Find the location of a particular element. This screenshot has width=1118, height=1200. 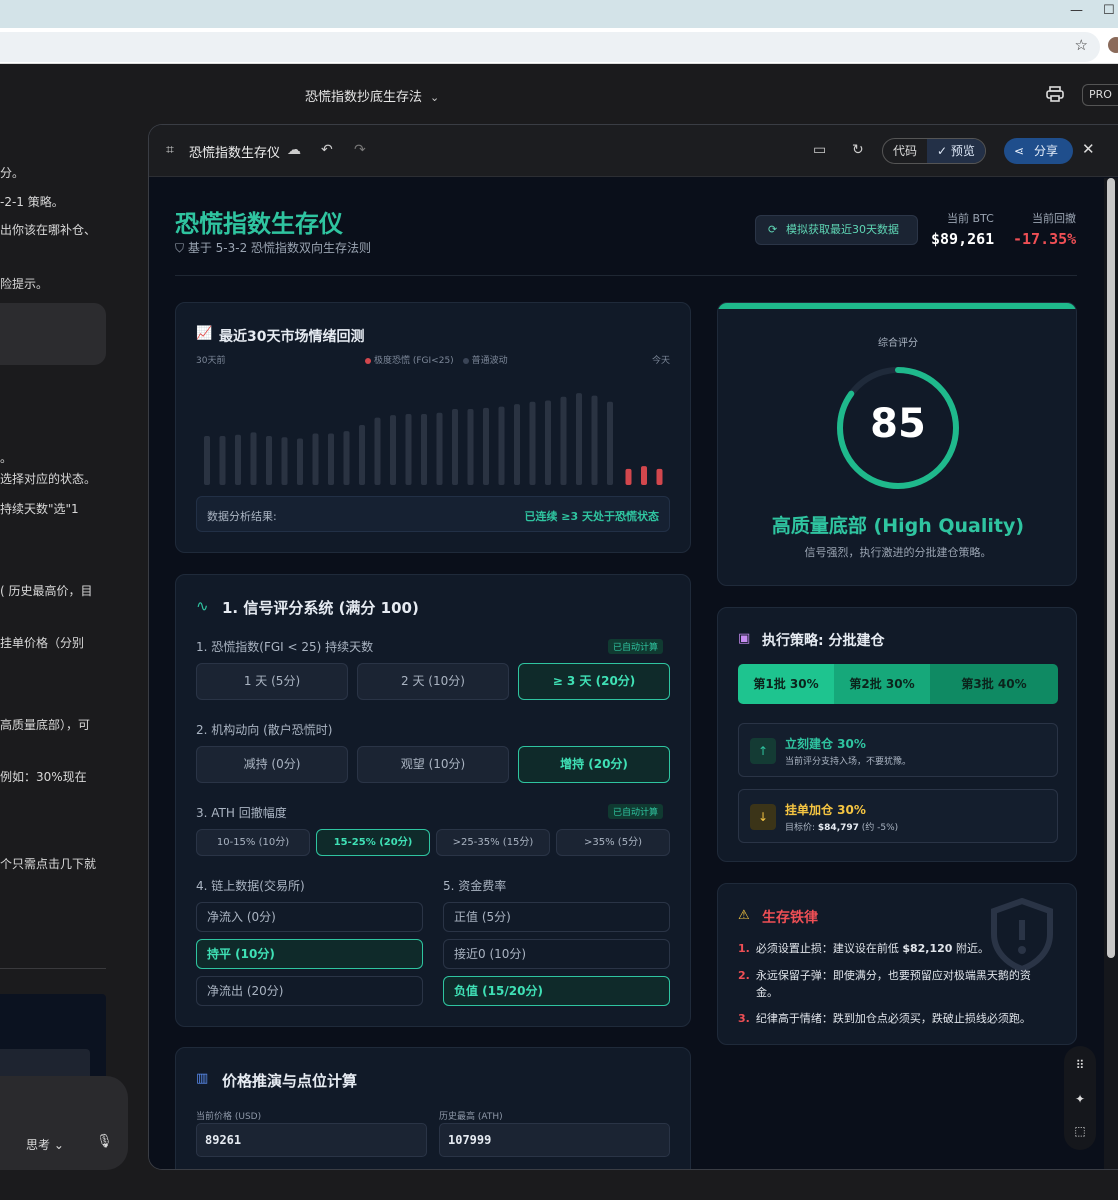

star-icon: ☆ is located at coordinates (1081, 45).